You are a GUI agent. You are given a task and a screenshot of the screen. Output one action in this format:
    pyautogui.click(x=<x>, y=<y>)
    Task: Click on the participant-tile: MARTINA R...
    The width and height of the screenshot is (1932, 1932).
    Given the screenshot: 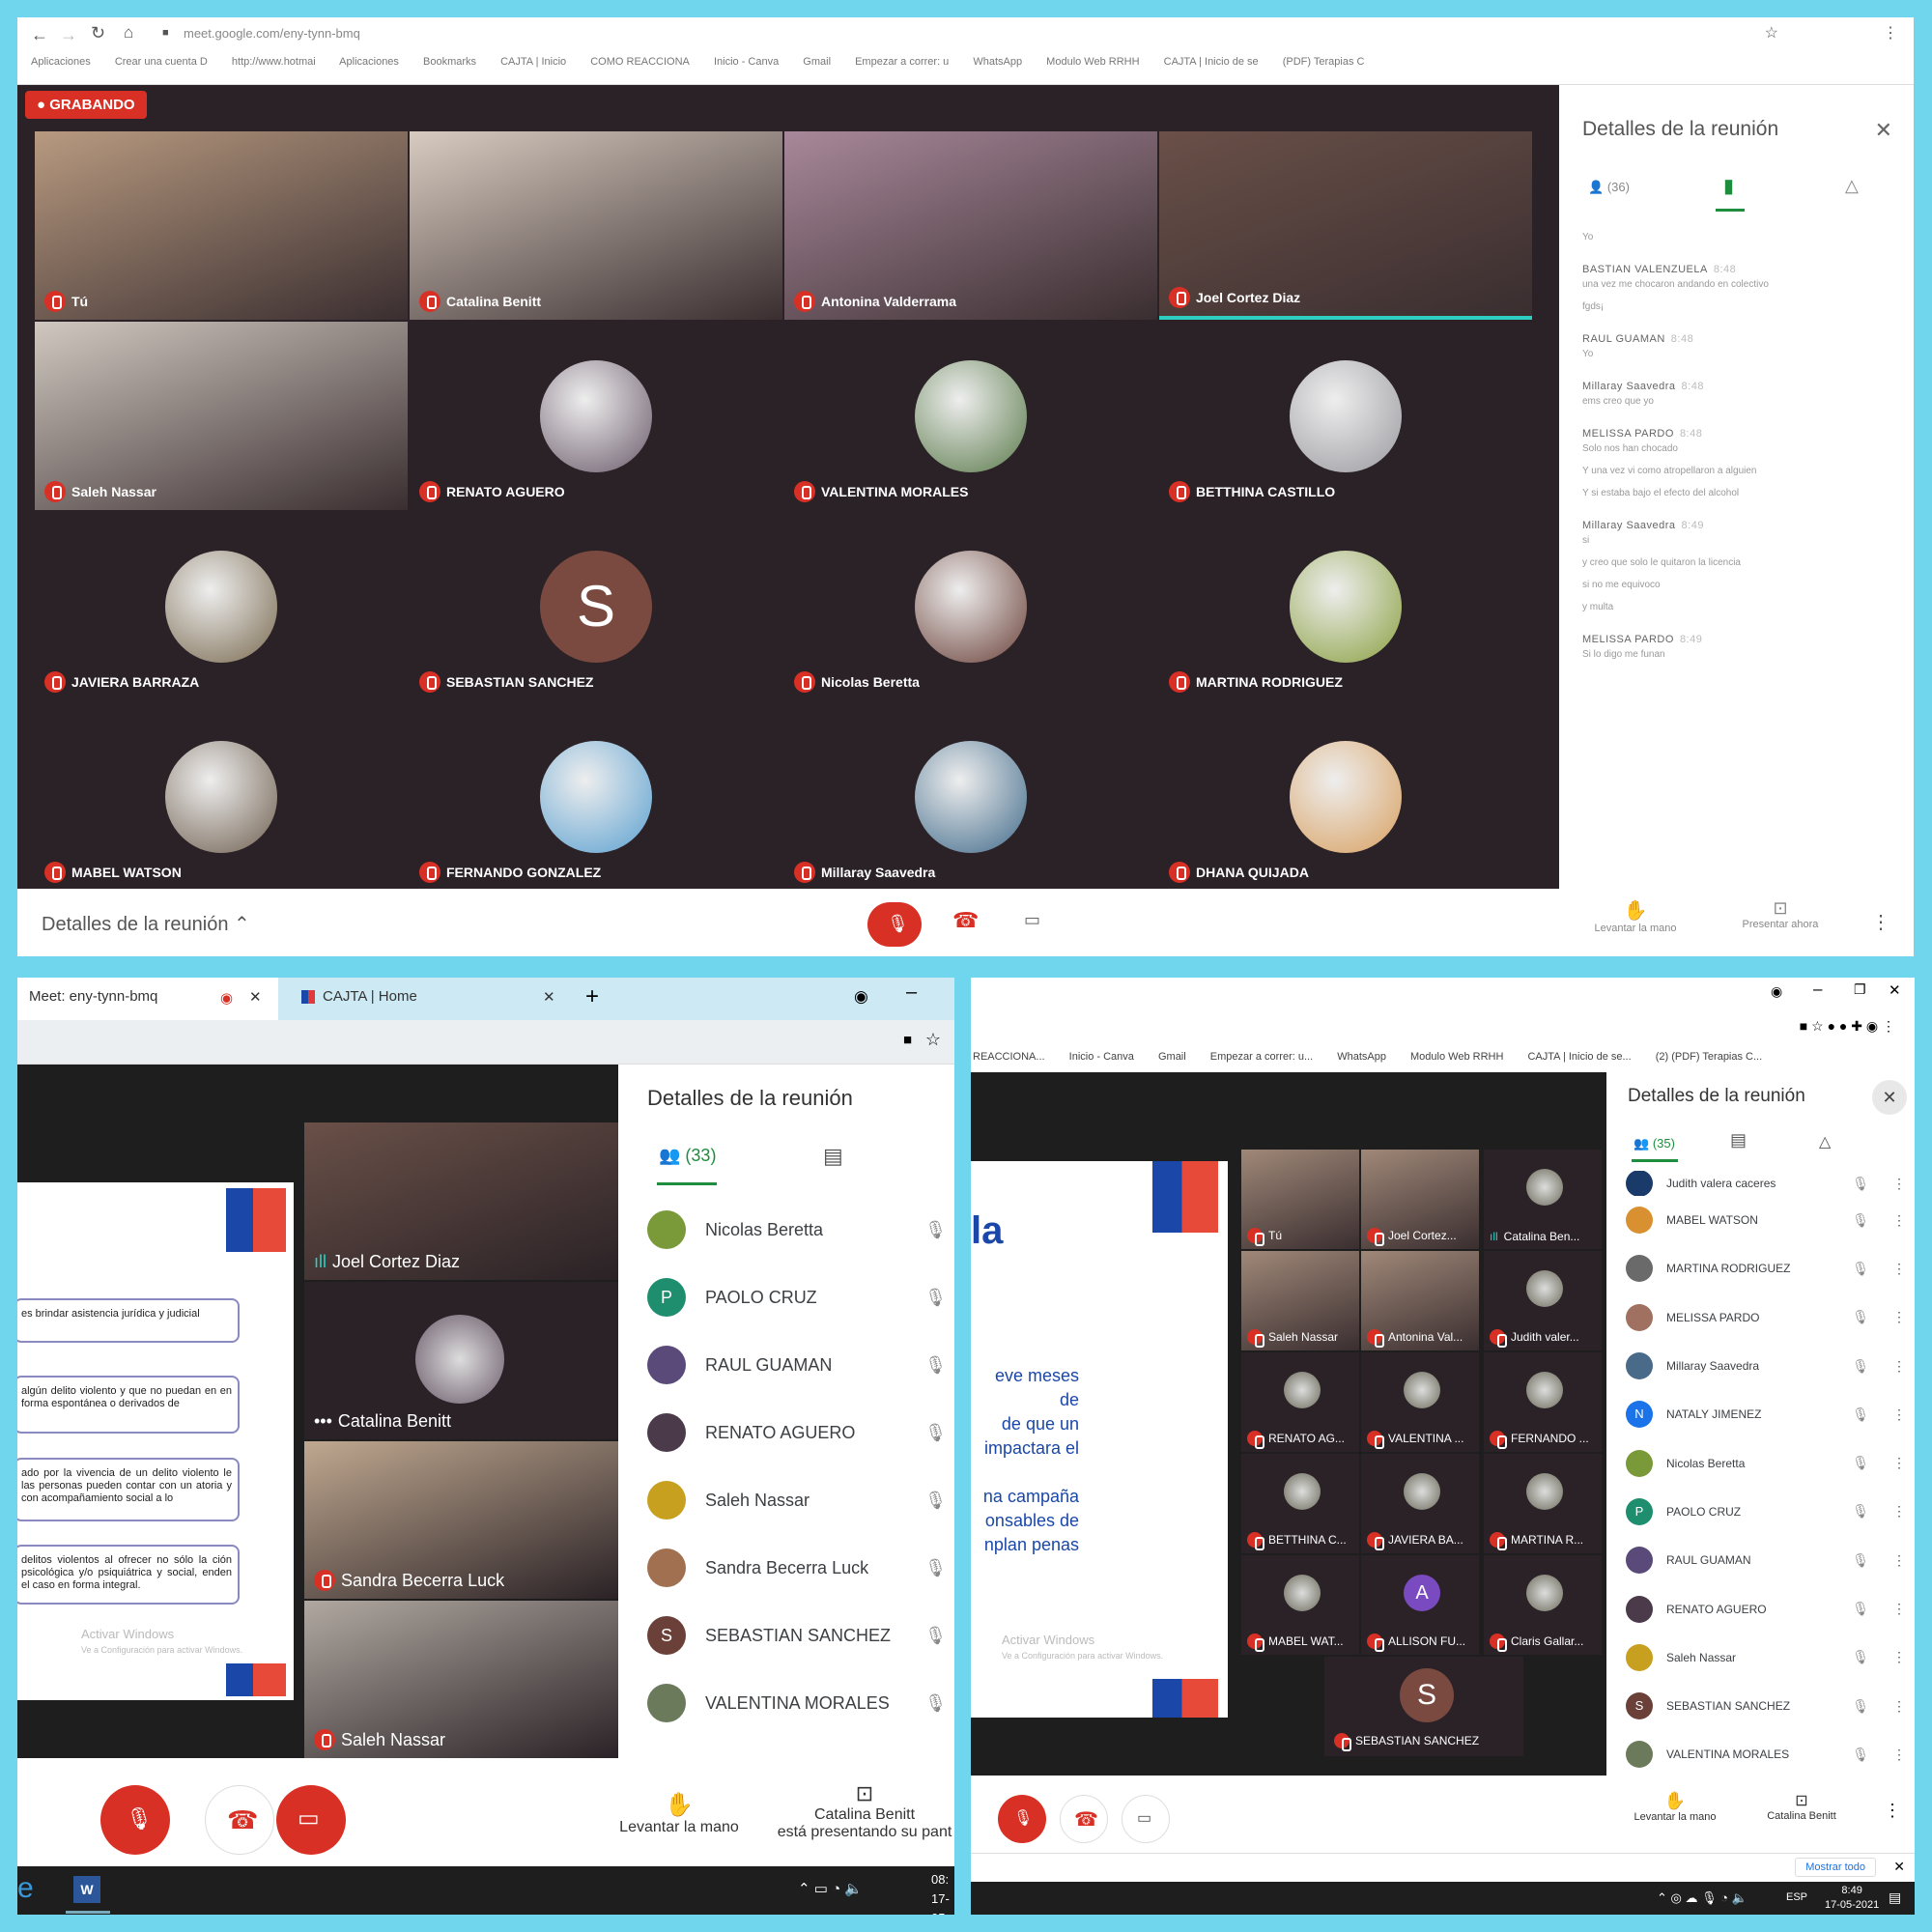 What is the action you would take?
    pyautogui.click(x=1543, y=1503)
    